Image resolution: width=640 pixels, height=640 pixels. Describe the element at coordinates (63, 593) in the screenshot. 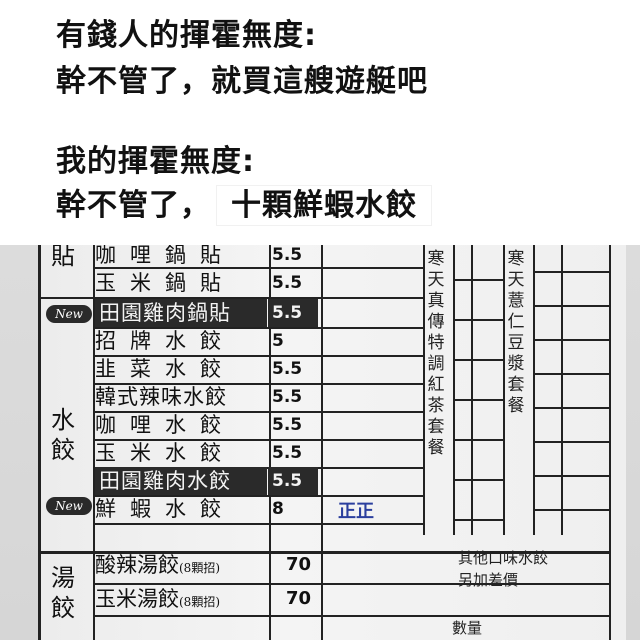

I see `category-soup-dumplings: 湯餃` at that location.